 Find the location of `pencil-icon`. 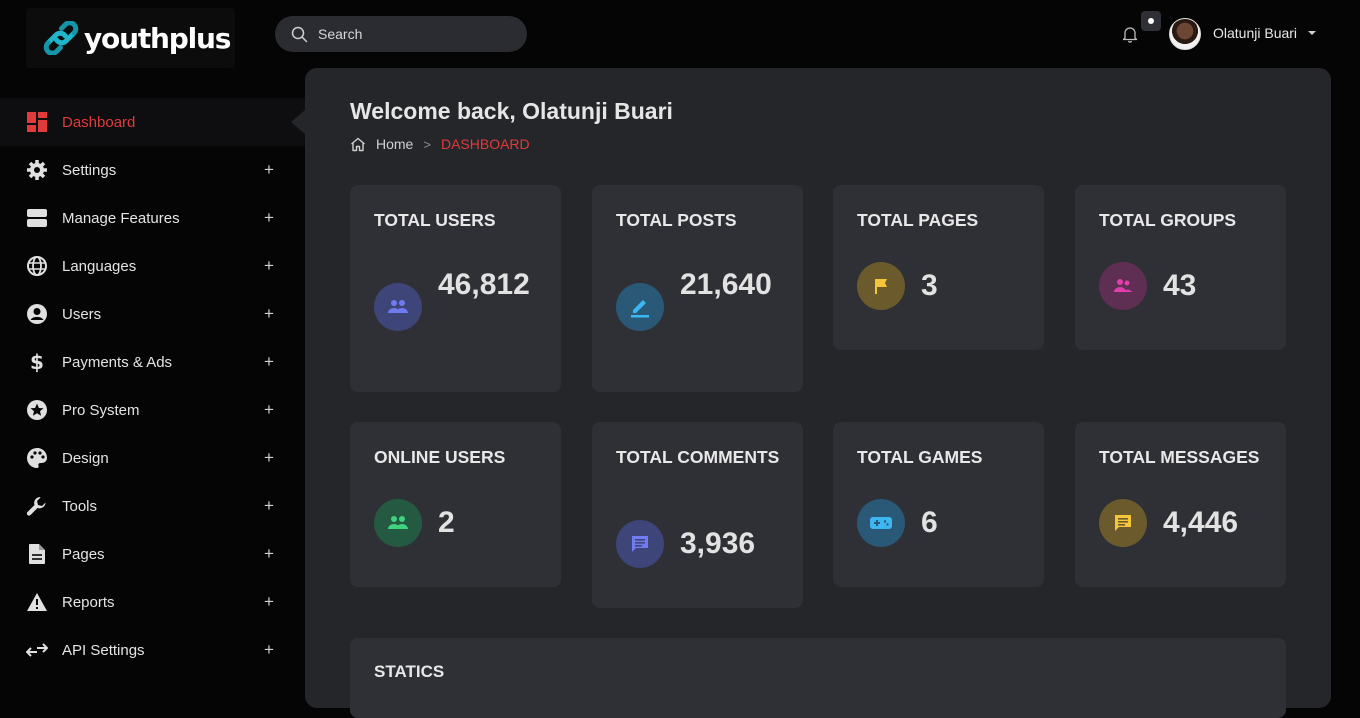

pencil-icon is located at coordinates (640, 307).